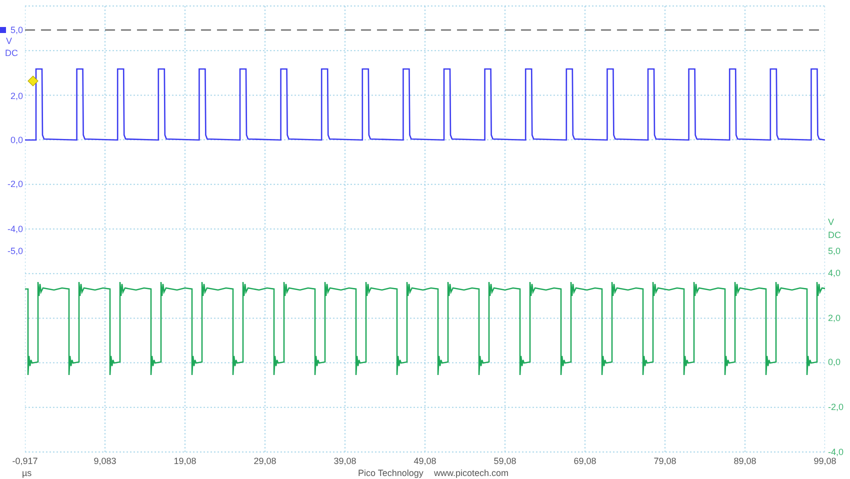 This screenshot has height=479, width=850. Describe the element at coordinates (345, 461) in the screenshot. I see `axis-label: 39,08` at that location.